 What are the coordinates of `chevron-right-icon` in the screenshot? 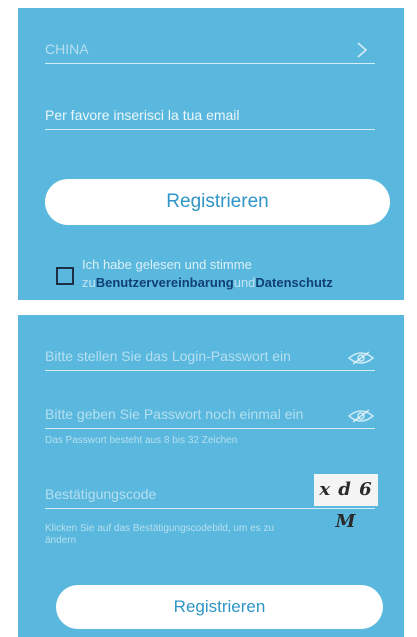 It's located at (362, 50).